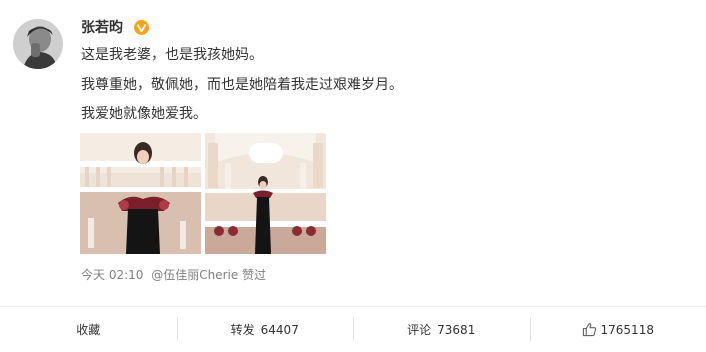 This screenshot has height=352, width=706. I want to click on like-count: 1765118, so click(627, 329).